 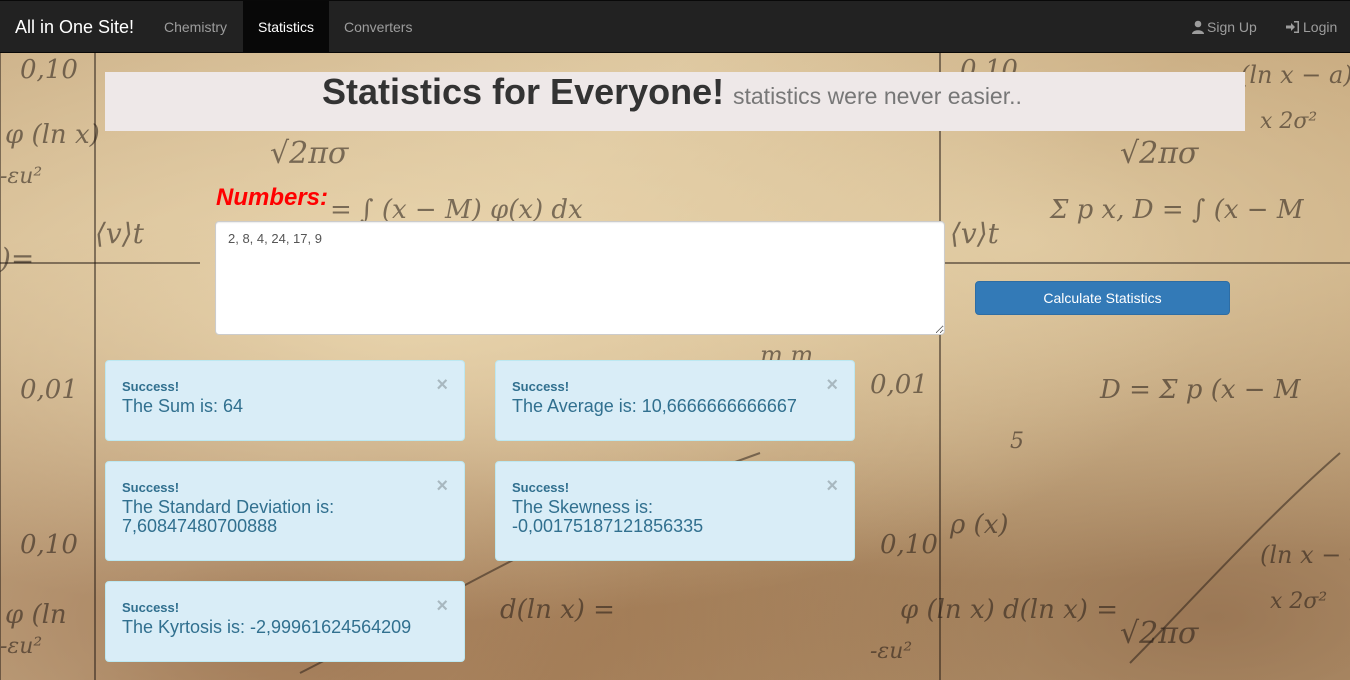 I want to click on alert-message: The Sum is: 64, so click(x=183, y=406).